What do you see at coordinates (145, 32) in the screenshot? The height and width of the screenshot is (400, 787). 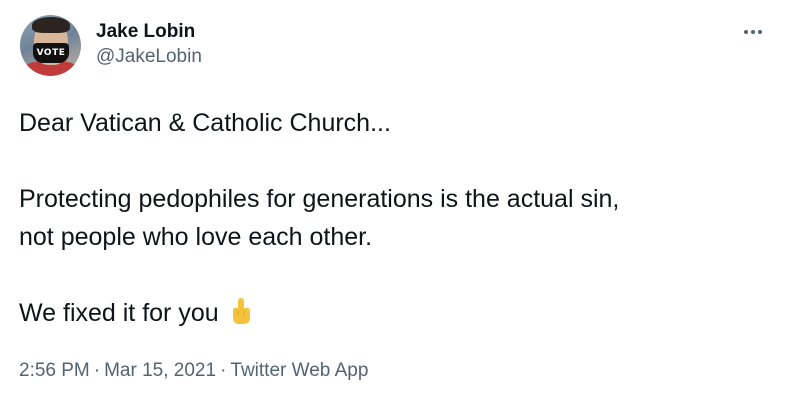 I see `author-display-name: Jake Lobin` at bounding box center [145, 32].